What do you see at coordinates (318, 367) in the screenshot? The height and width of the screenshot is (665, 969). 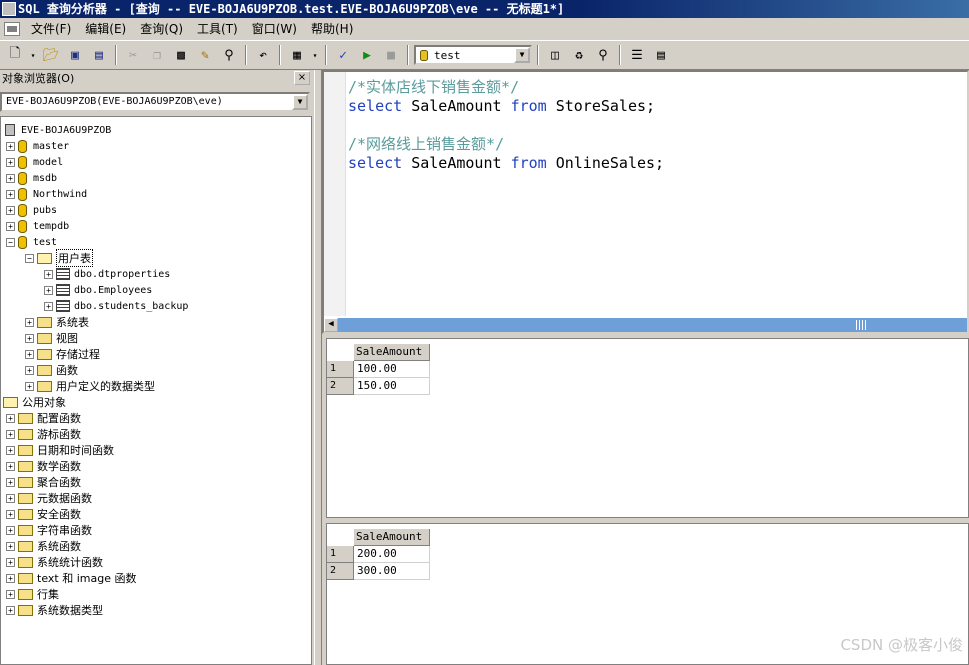 I see `pane-splitter` at bounding box center [318, 367].